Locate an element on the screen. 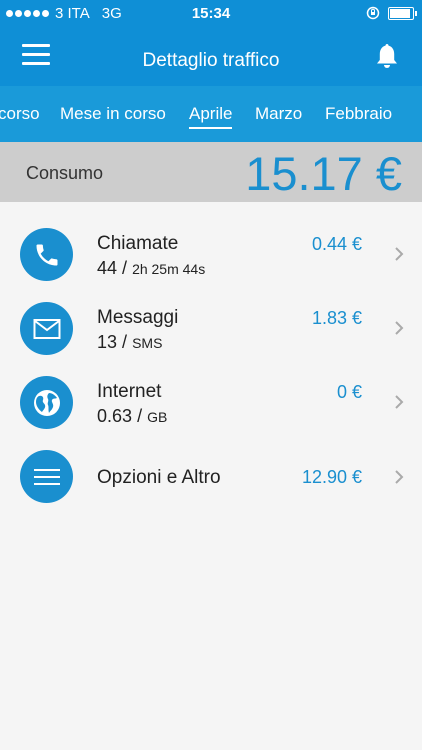 This screenshot has width=422, height=750. item-usage: 44 / 2h 25m 44s is located at coordinates (151, 268).